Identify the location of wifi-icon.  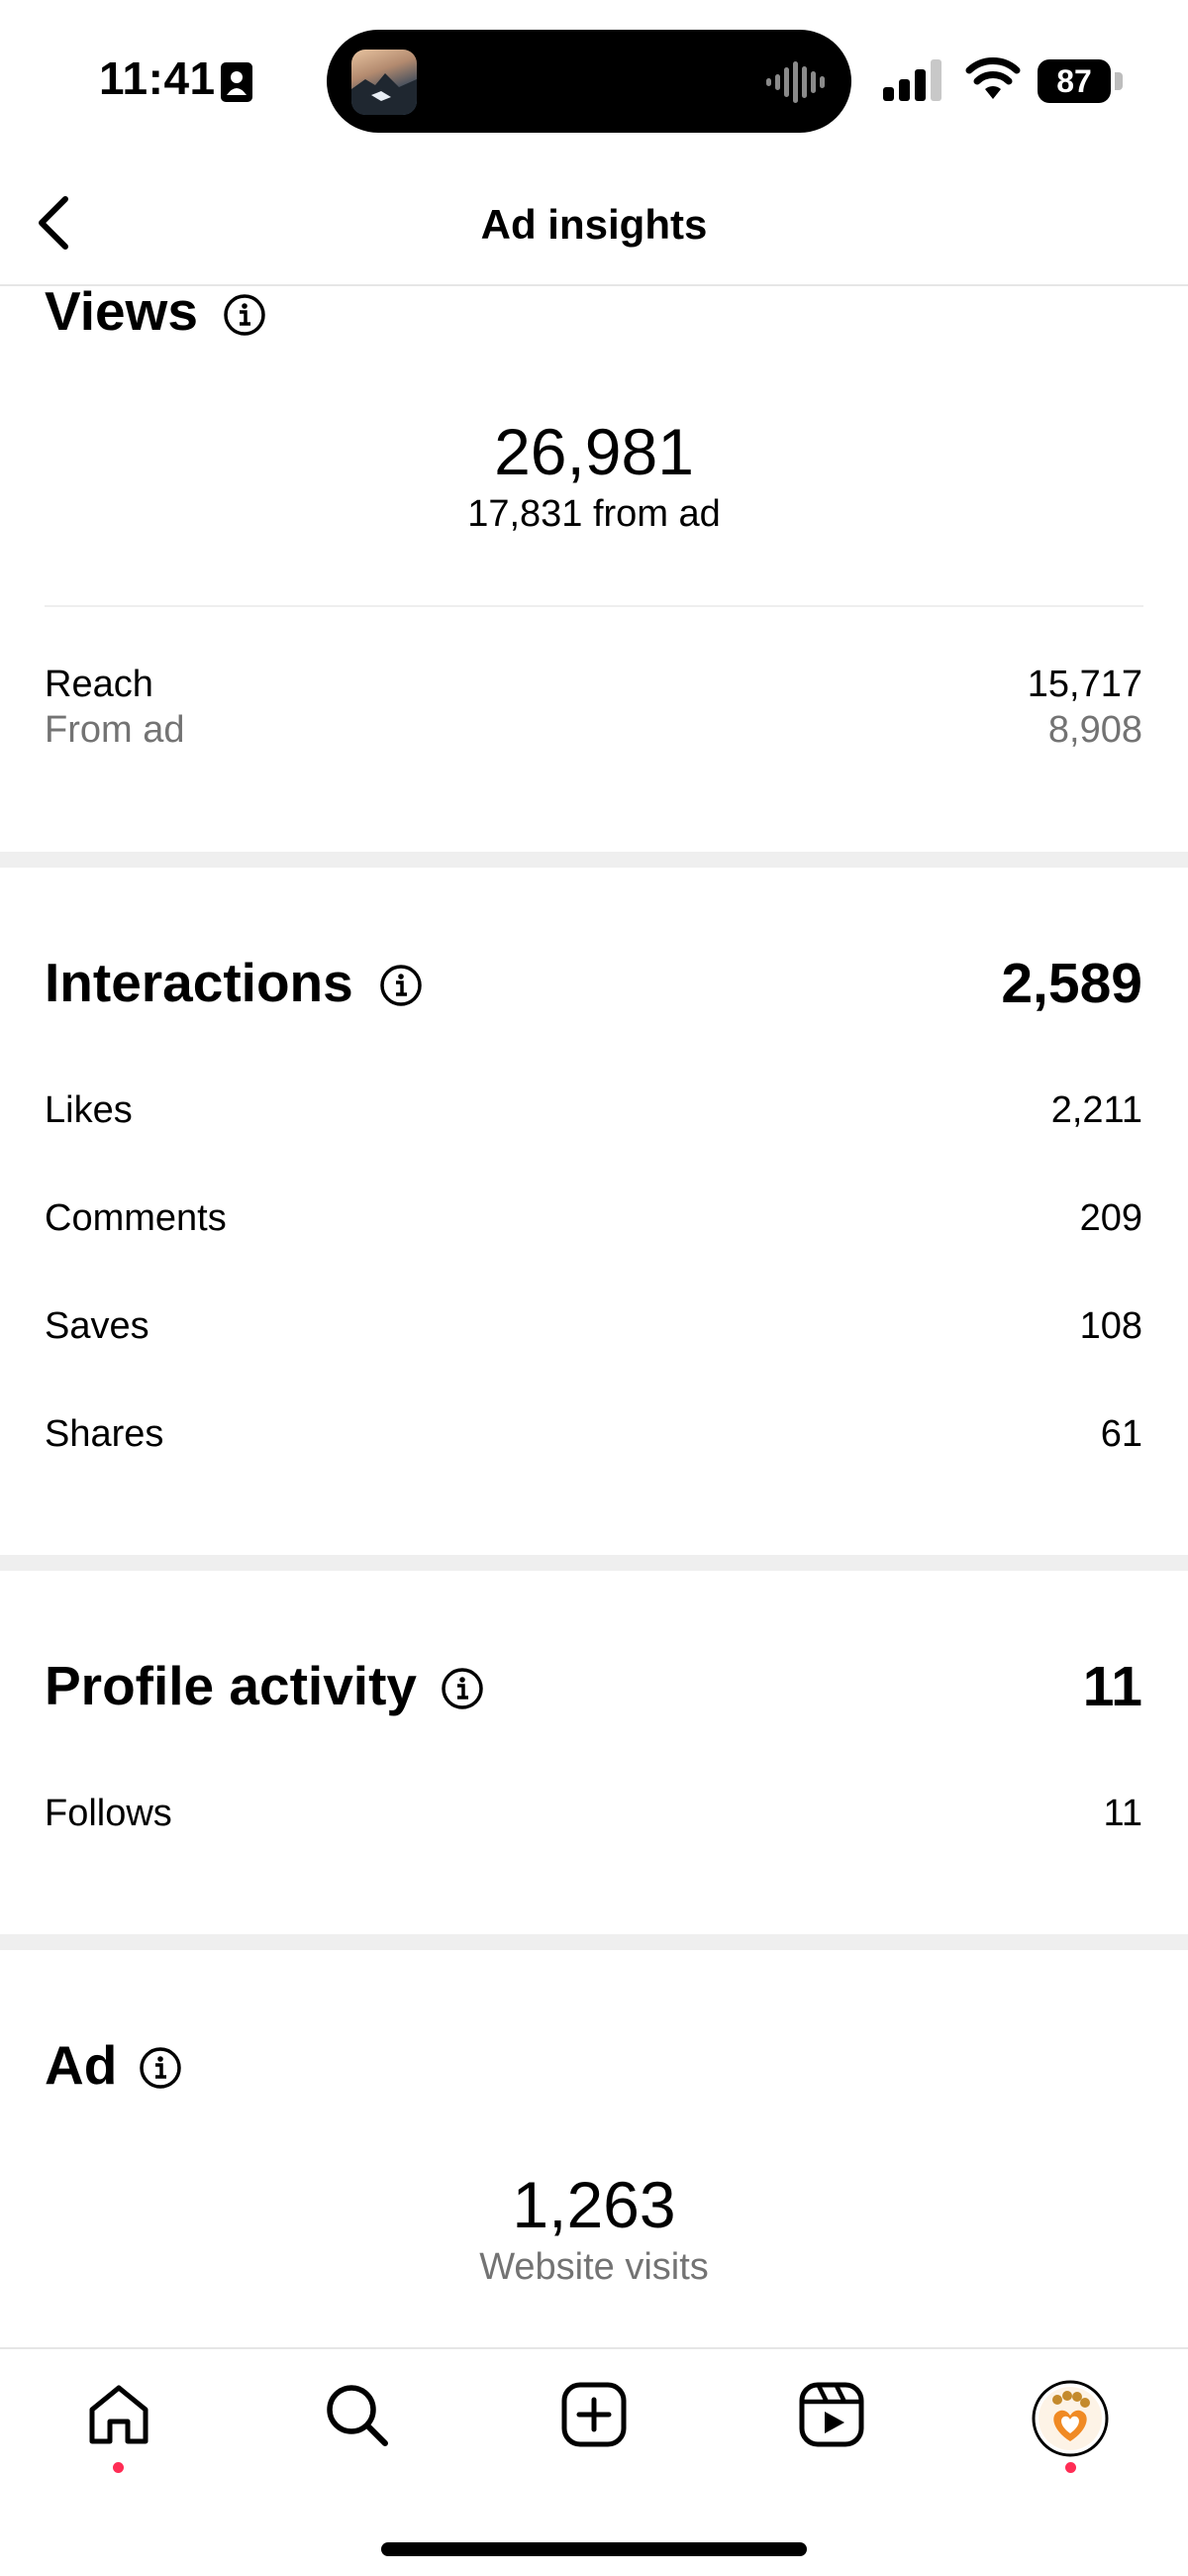
(993, 78).